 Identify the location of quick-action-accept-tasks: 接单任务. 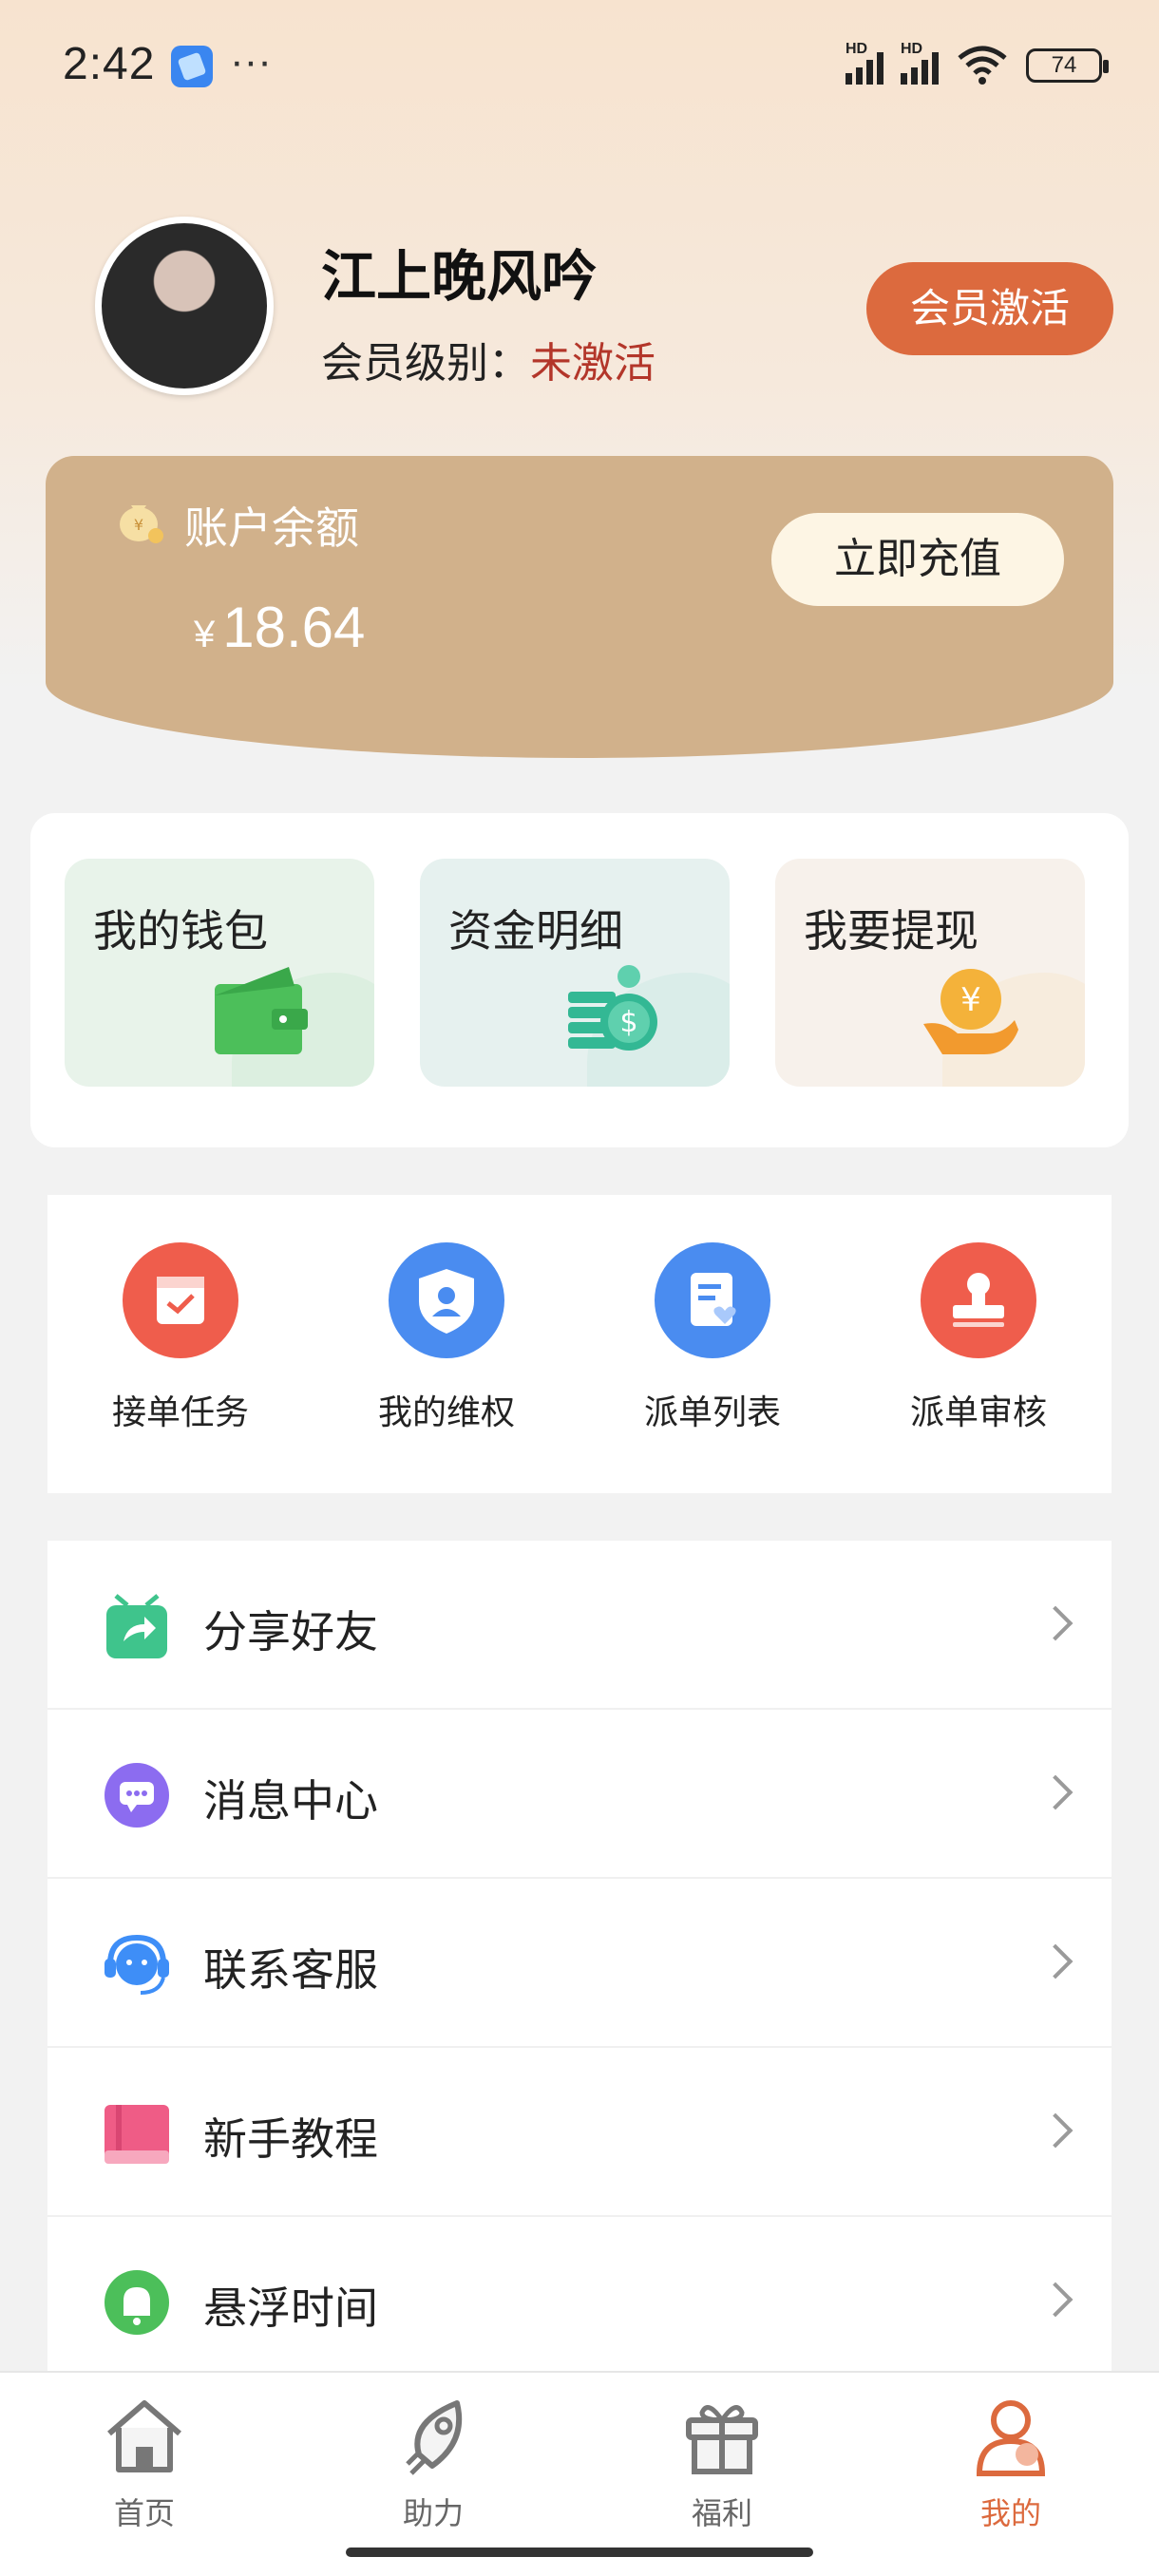
(181, 1338).